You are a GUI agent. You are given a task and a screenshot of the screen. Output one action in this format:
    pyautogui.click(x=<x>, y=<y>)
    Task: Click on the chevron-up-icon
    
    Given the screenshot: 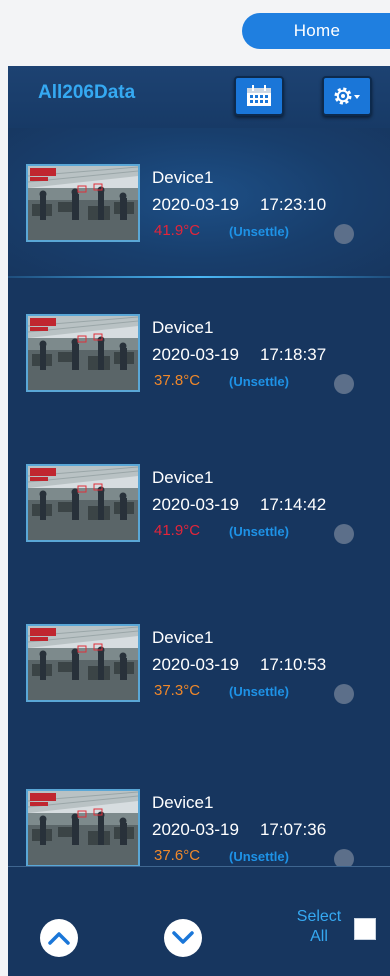 What is the action you would take?
    pyautogui.click(x=59, y=938)
    